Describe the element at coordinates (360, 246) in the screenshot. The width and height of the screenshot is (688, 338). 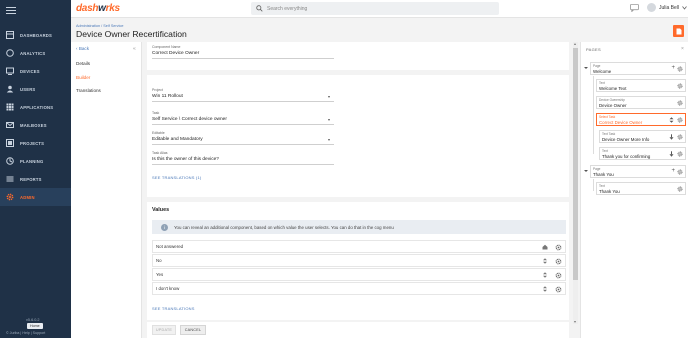
I see `value-label: Not answered` at that location.